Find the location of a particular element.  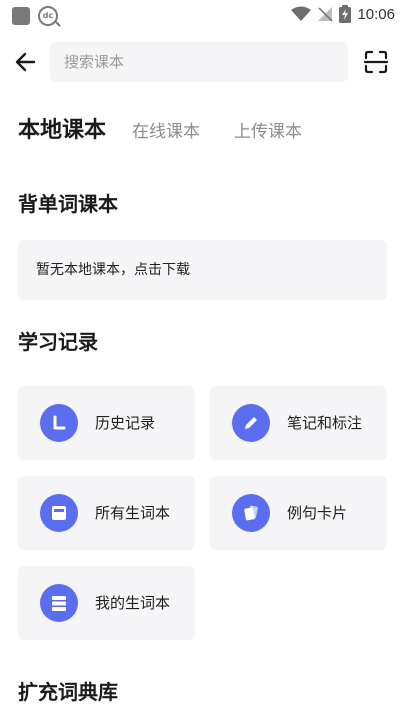

card-list-icon is located at coordinates (59, 513).